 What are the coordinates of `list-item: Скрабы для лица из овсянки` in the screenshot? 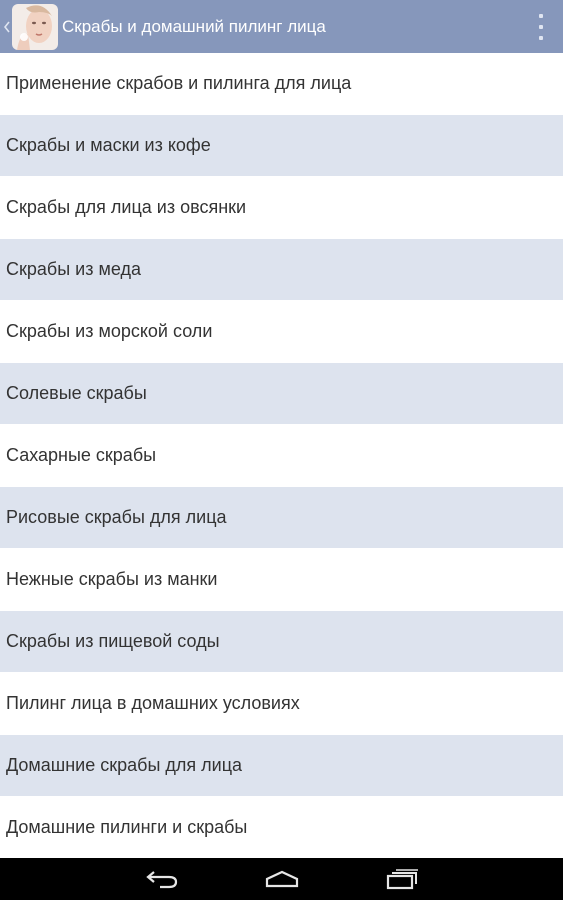 It's located at (281, 208).